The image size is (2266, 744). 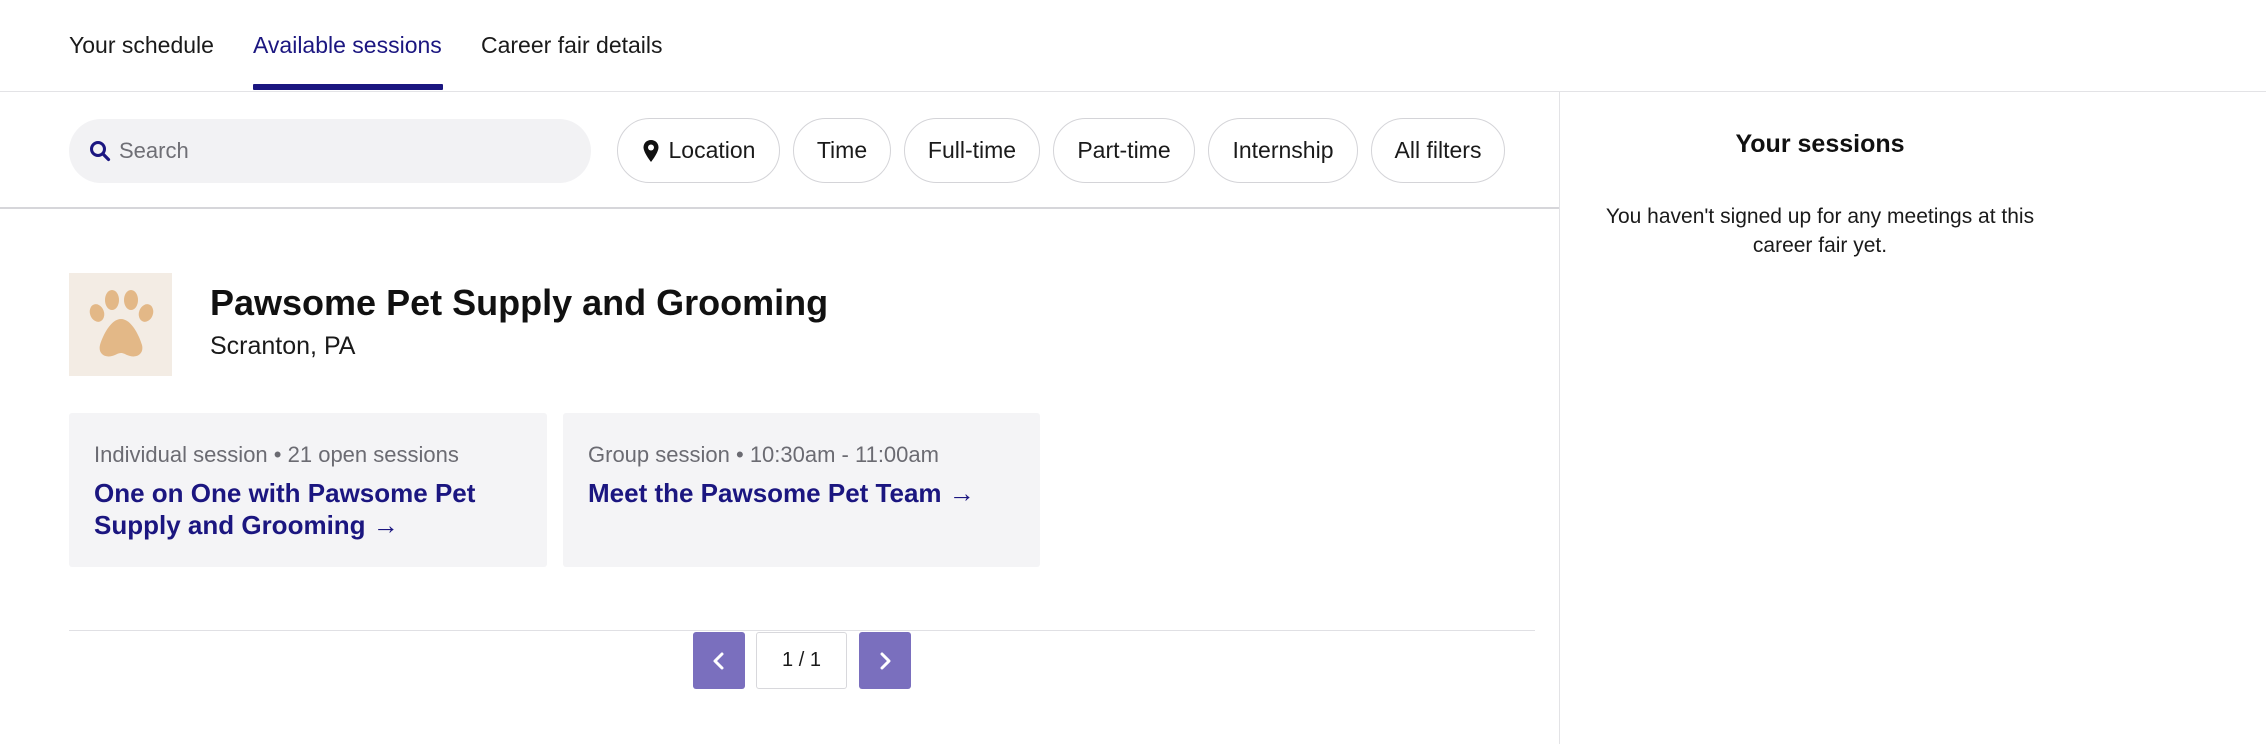 I want to click on session-title-link: Meet the Pawsome Pet Team →, so click(x=803, y=493).